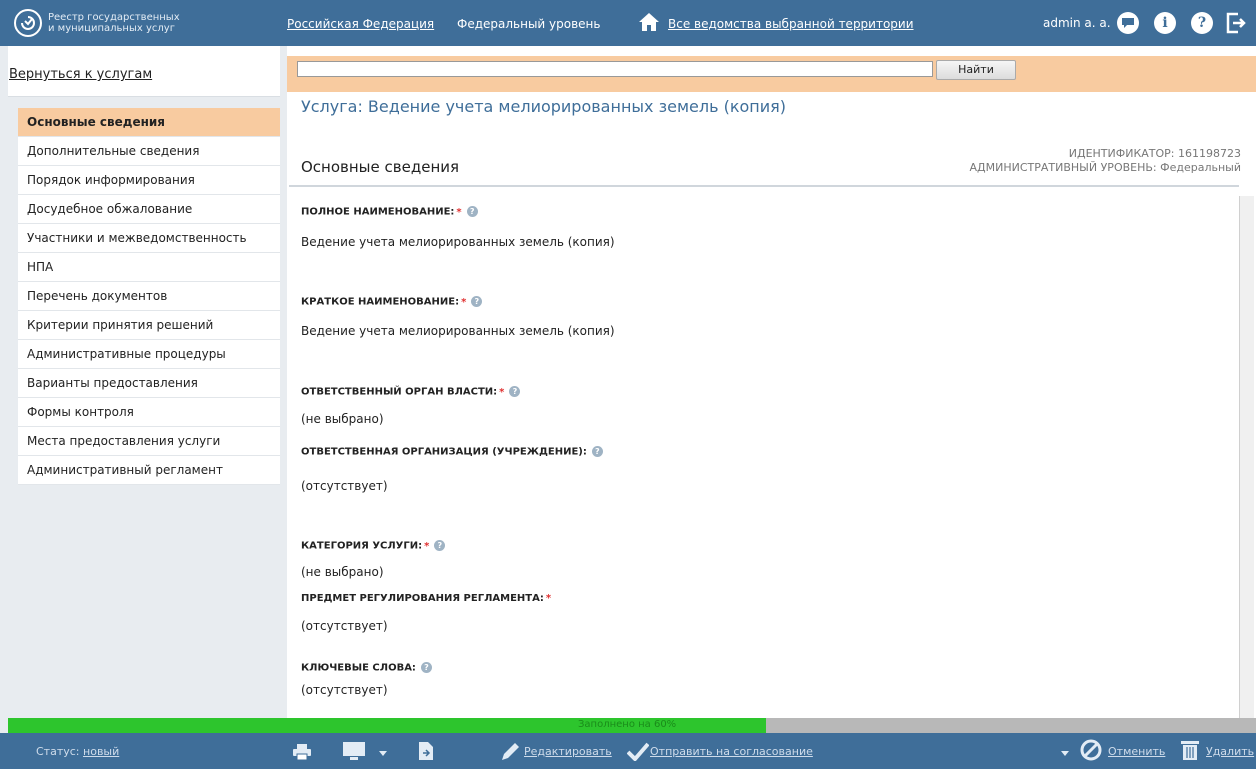 The width and height of the screenshot is (1256, 769). I want to click on field-label-text: ОТВЕТСТВЕННАЯ ОРГАНИЗАЦИЯ (УЧРЕЖДЕНИЕ):, so click(444, 452).